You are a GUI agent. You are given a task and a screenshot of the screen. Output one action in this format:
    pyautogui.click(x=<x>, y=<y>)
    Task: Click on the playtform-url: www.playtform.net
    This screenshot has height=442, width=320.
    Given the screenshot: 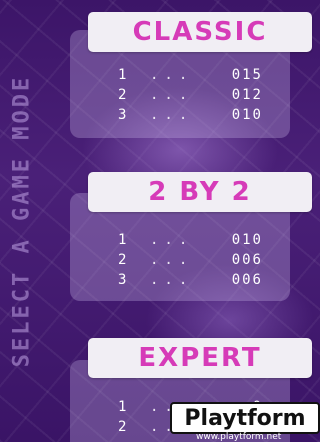 What is the action you would take?
    pyautogui.click(x=239, y=437)
    